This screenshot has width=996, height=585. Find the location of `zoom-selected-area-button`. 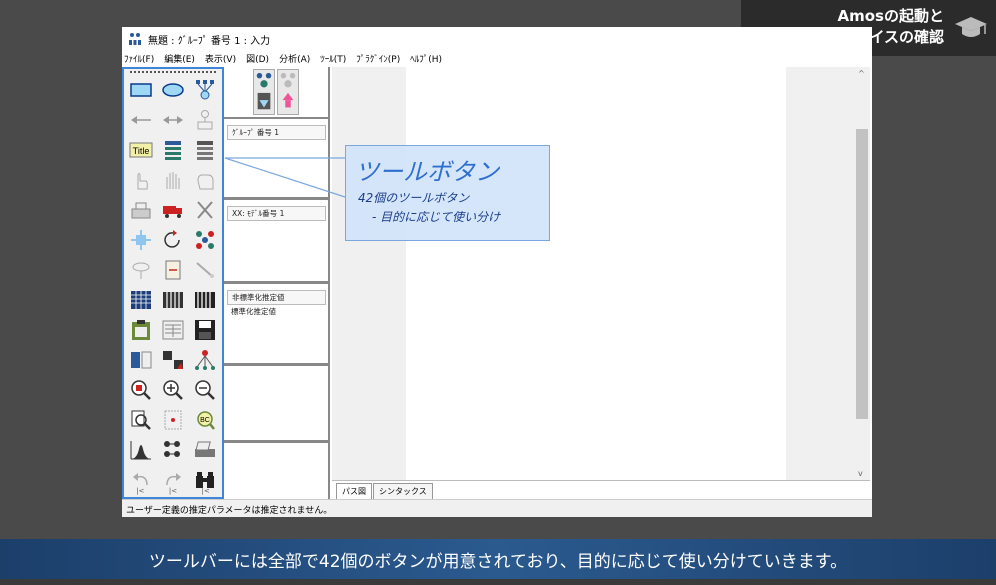

zoom-selected-area-button is located at coordinates (141, 390).